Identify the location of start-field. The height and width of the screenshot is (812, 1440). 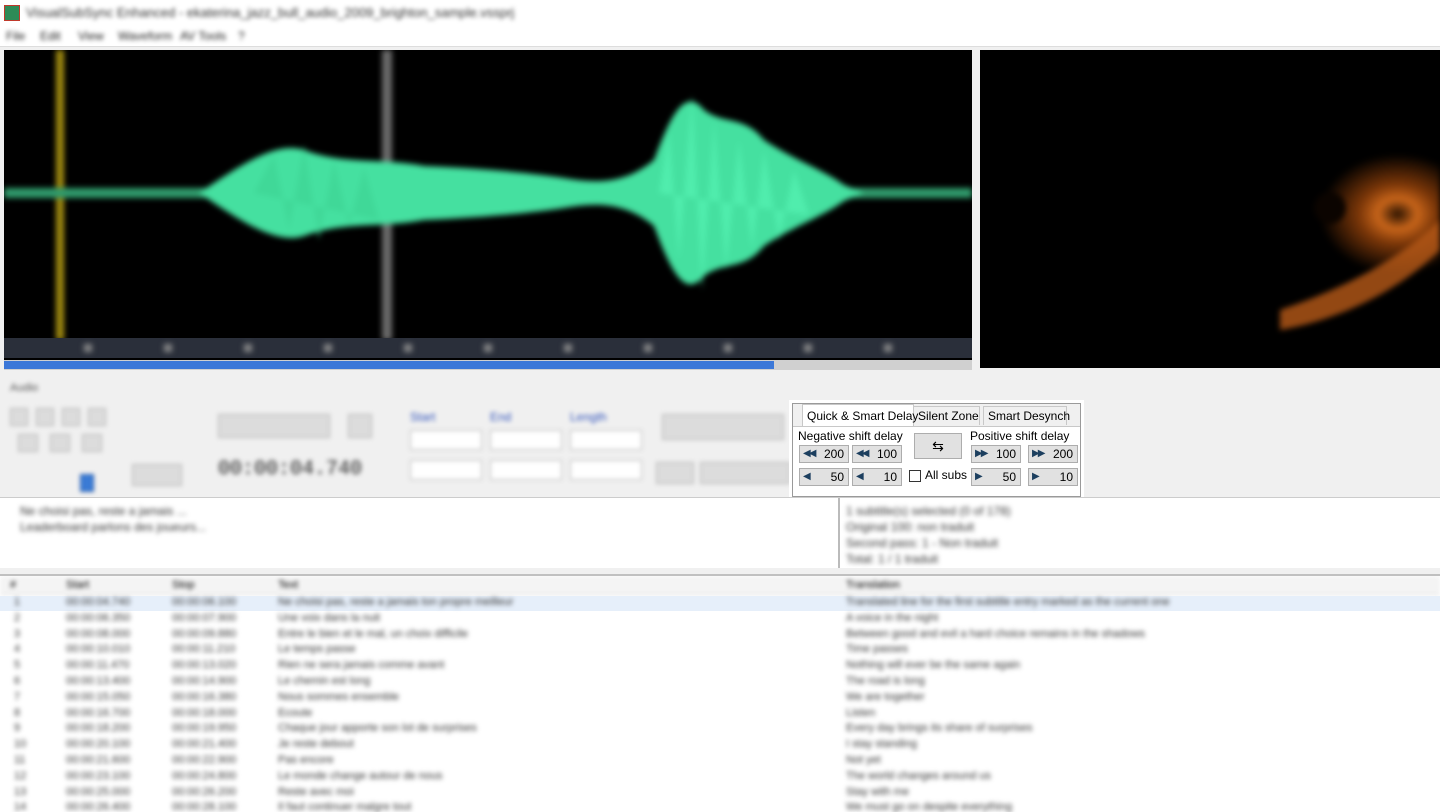
(446, 440).